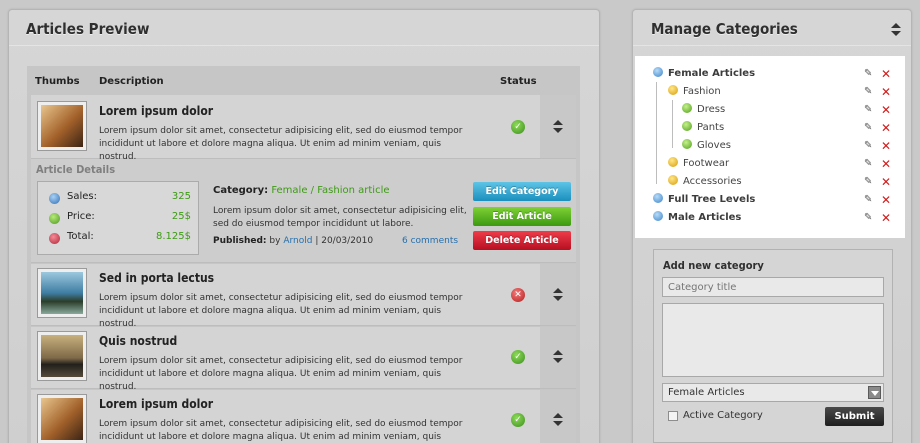 This screenshot has height=443, width=920. Describe the element at coordinates (522, 240) in the screenshot. I see `delete-article-button: Delete Article` at that location.